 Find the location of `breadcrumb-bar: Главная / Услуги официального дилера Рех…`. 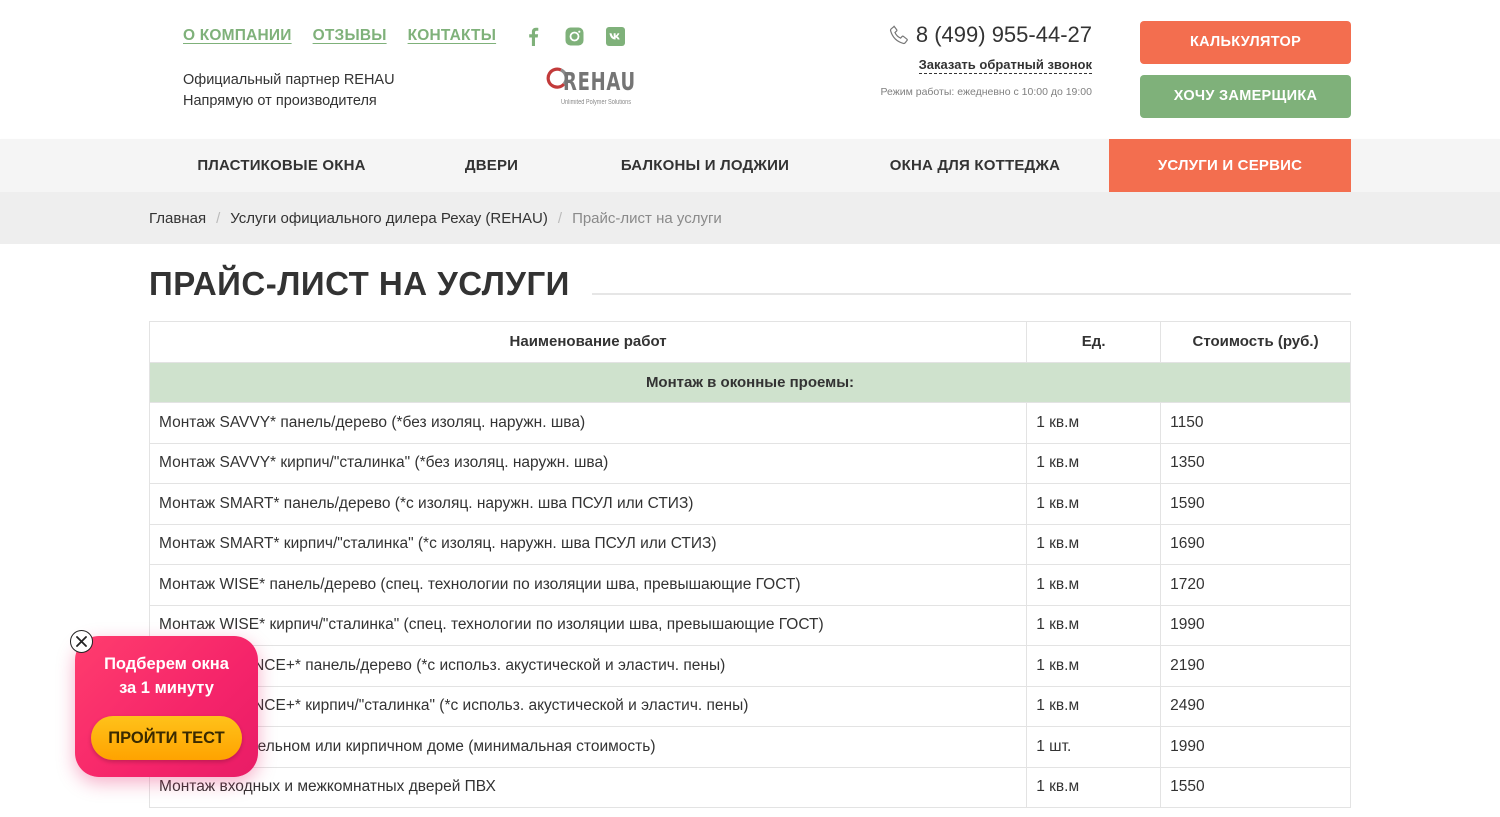

breadcrumb-bar: Главная / Услуги официального дилера Рех… is located at coordinates (750, 218).